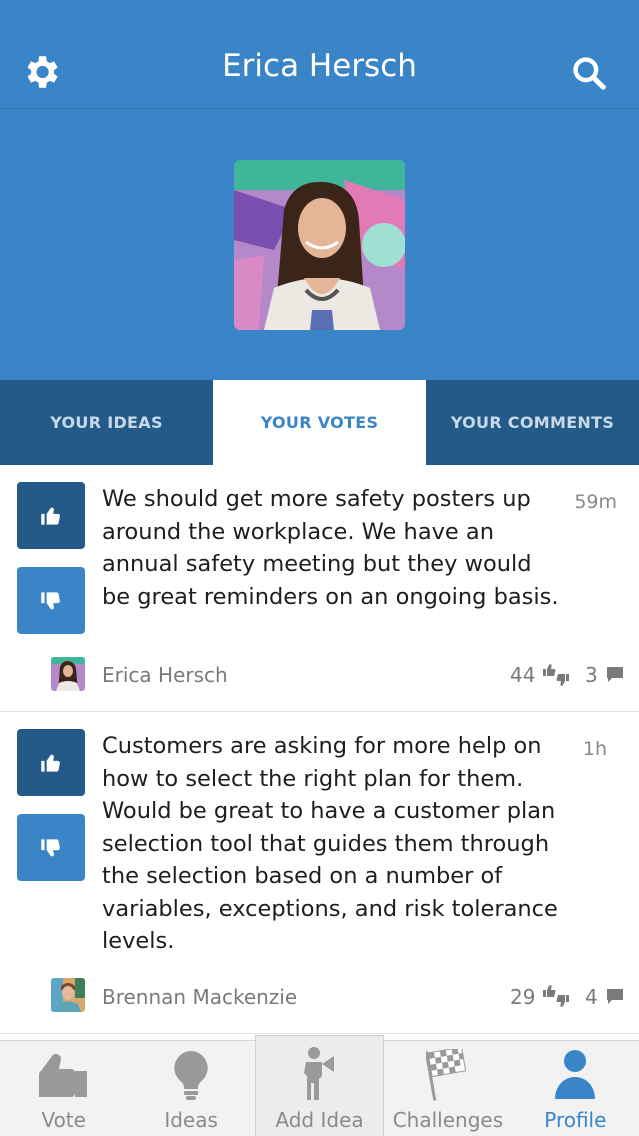 This screenshot has width=639, height=1136. I want to click on person-icon, so click(575, 1074).